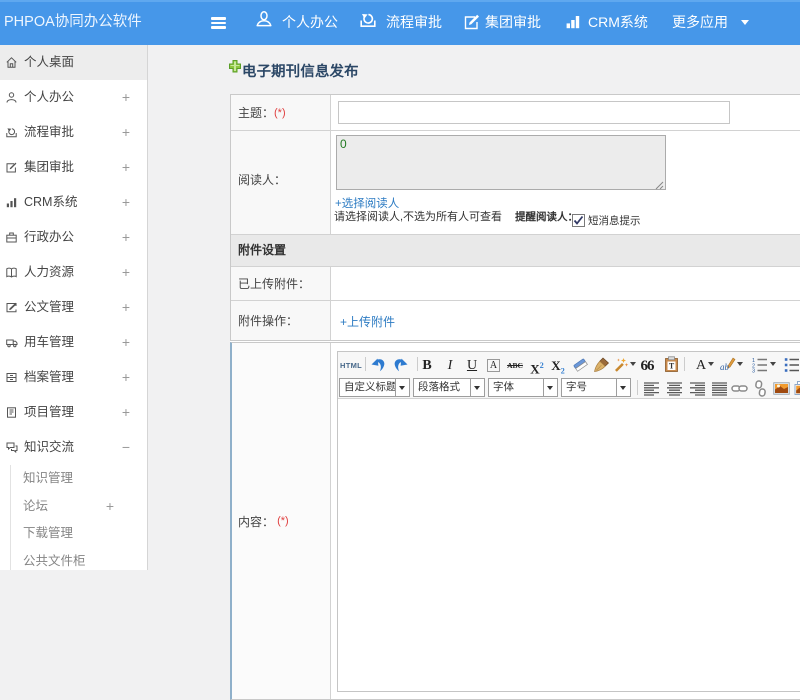 The height and width of the screenshot is (700, 800). I want to click on svg-text: ab, so click(725, 367).